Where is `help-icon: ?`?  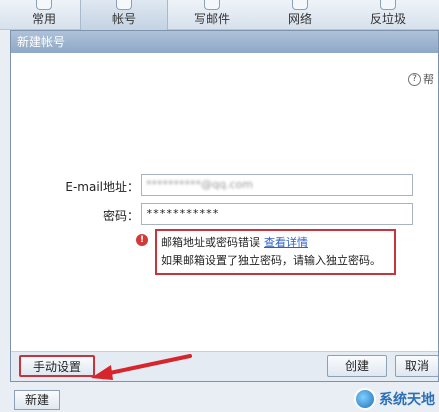
help-icon: ? is located at coordinates (414, 79).